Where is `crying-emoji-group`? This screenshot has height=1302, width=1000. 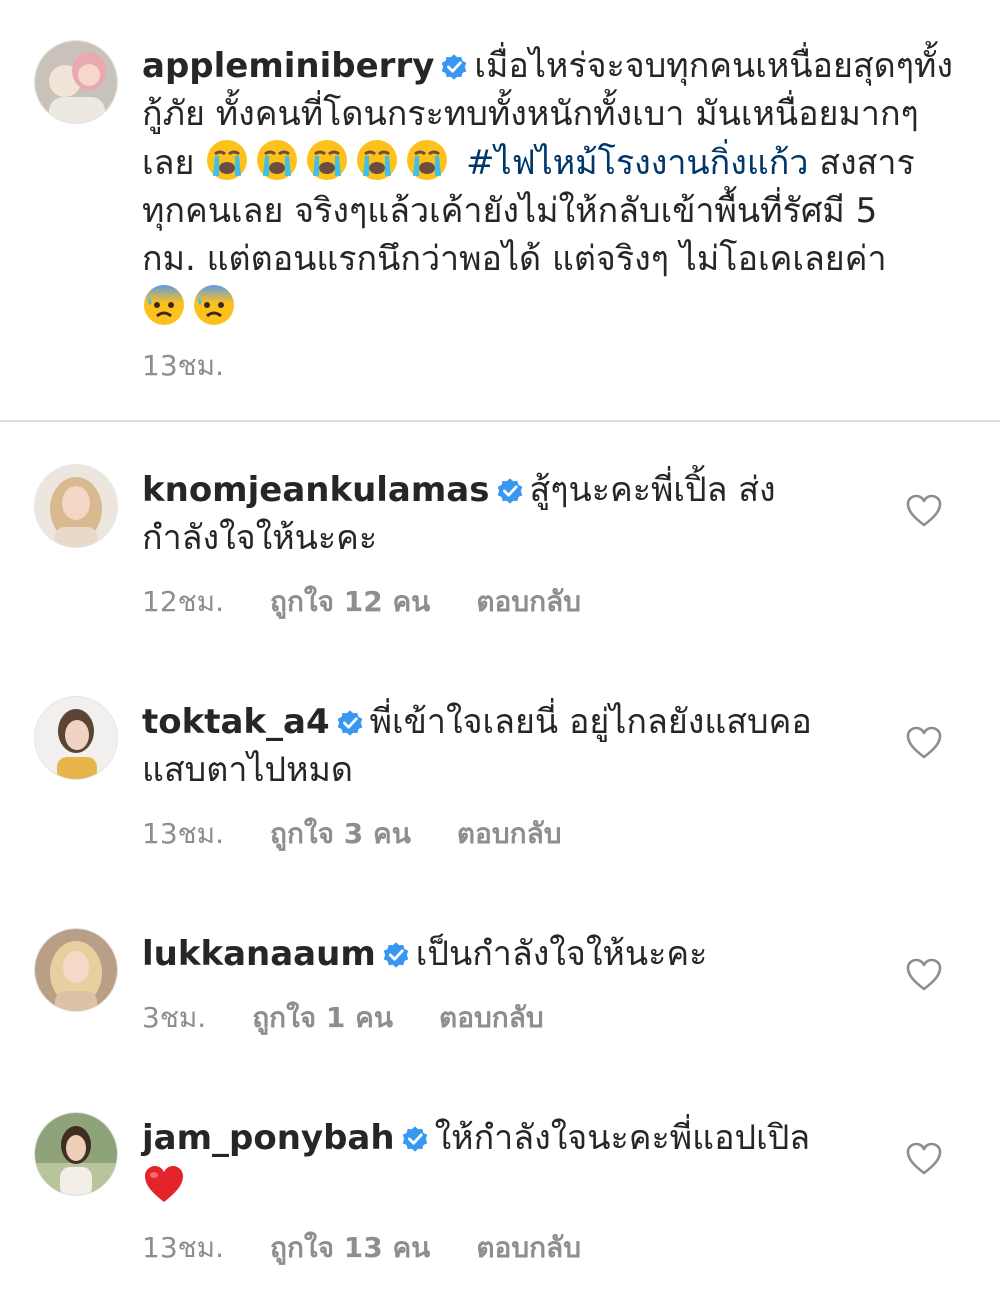 crying-emoji-group is located at coordinates (335, 161).